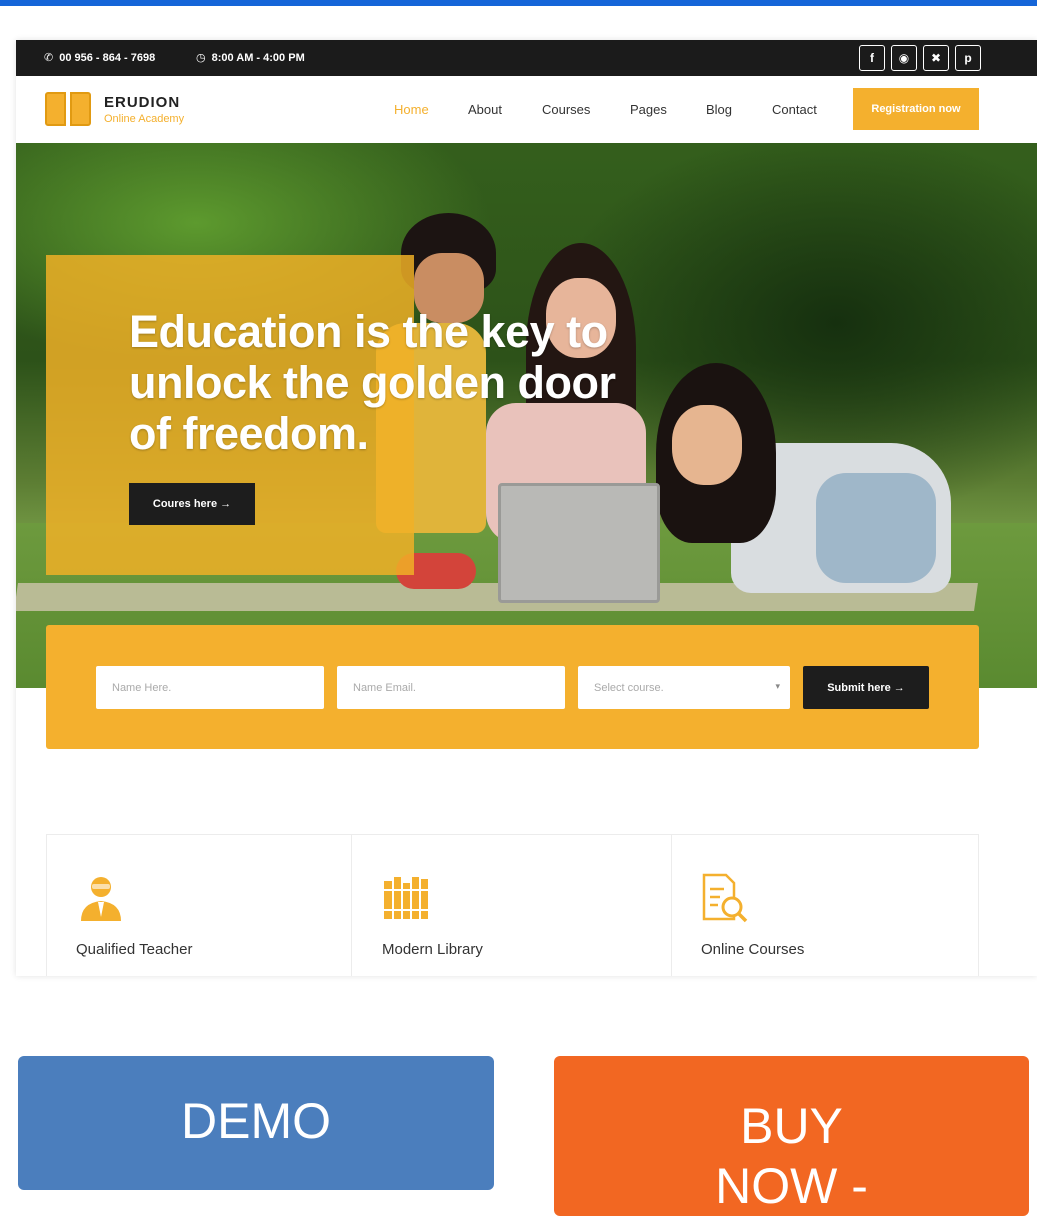 The width and height of the screenshot is (1037, 1216). I want to click on registration-button: Registration now, so click(916, 109).